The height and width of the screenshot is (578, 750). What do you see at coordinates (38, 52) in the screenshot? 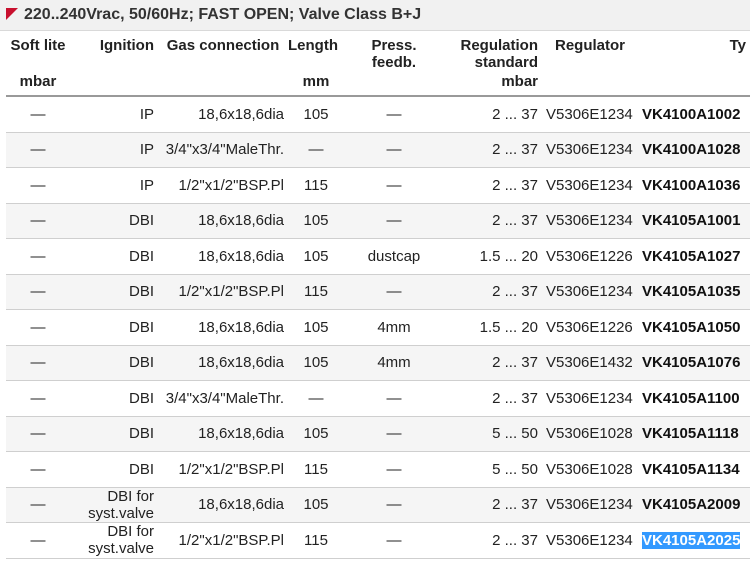
I see `col-soft-lite: Soft lite` at bounding box center [38, 52].